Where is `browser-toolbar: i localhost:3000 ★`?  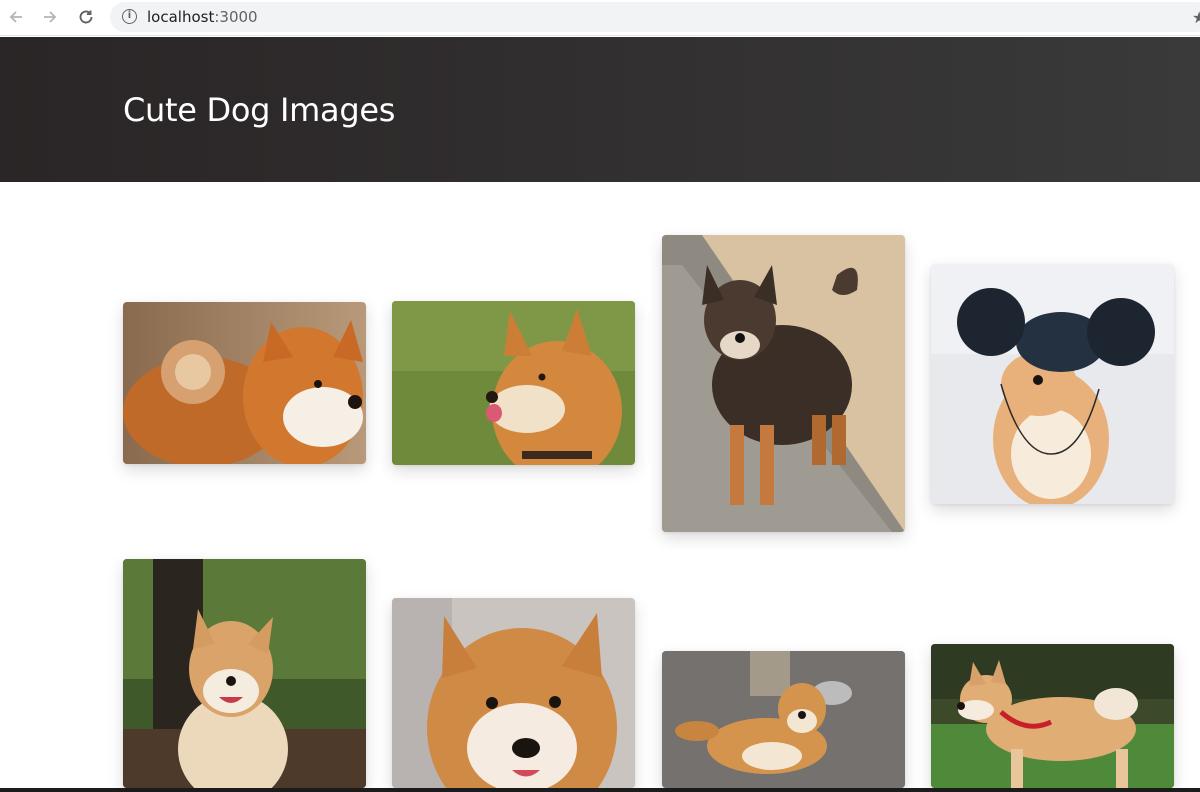
browser-toolbar: i localhost:3000 ★ is located at coordinates (600, 18).